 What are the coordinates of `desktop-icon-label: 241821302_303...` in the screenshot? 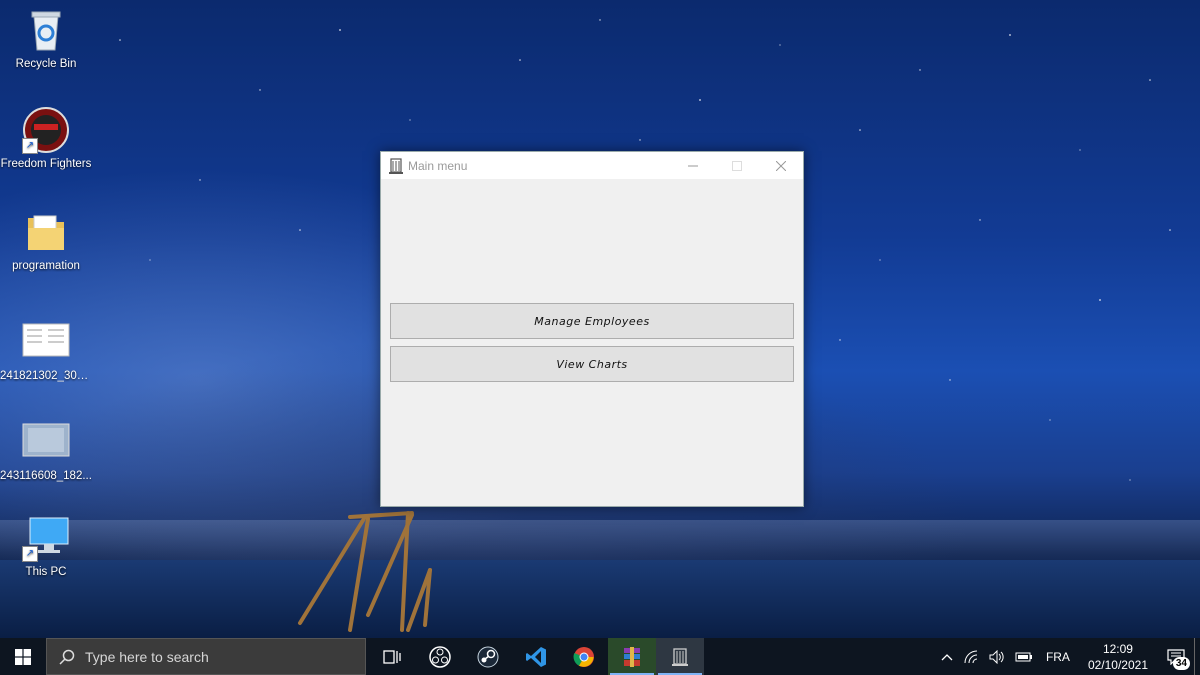 It's located at (46, 376).